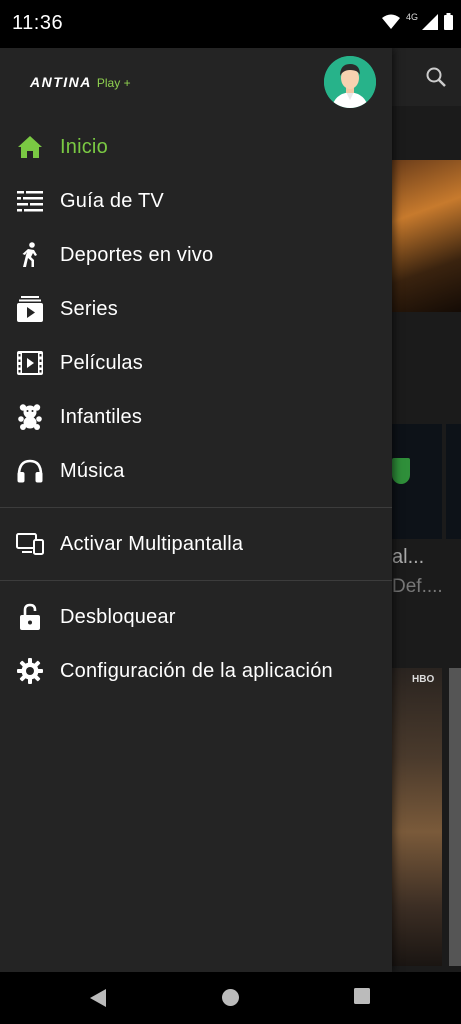  I want to click on menu-item-deportes-en-vivo: Deportes en vivo, so click(196, 255).